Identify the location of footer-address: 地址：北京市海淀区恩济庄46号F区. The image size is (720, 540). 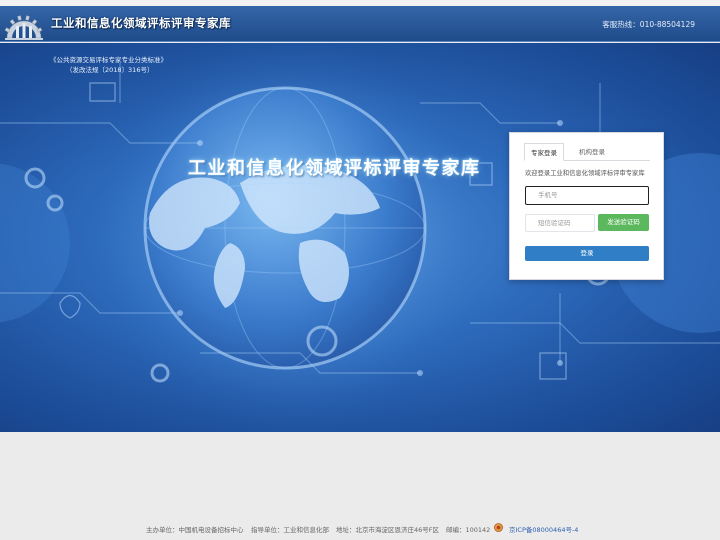
(388, 530).